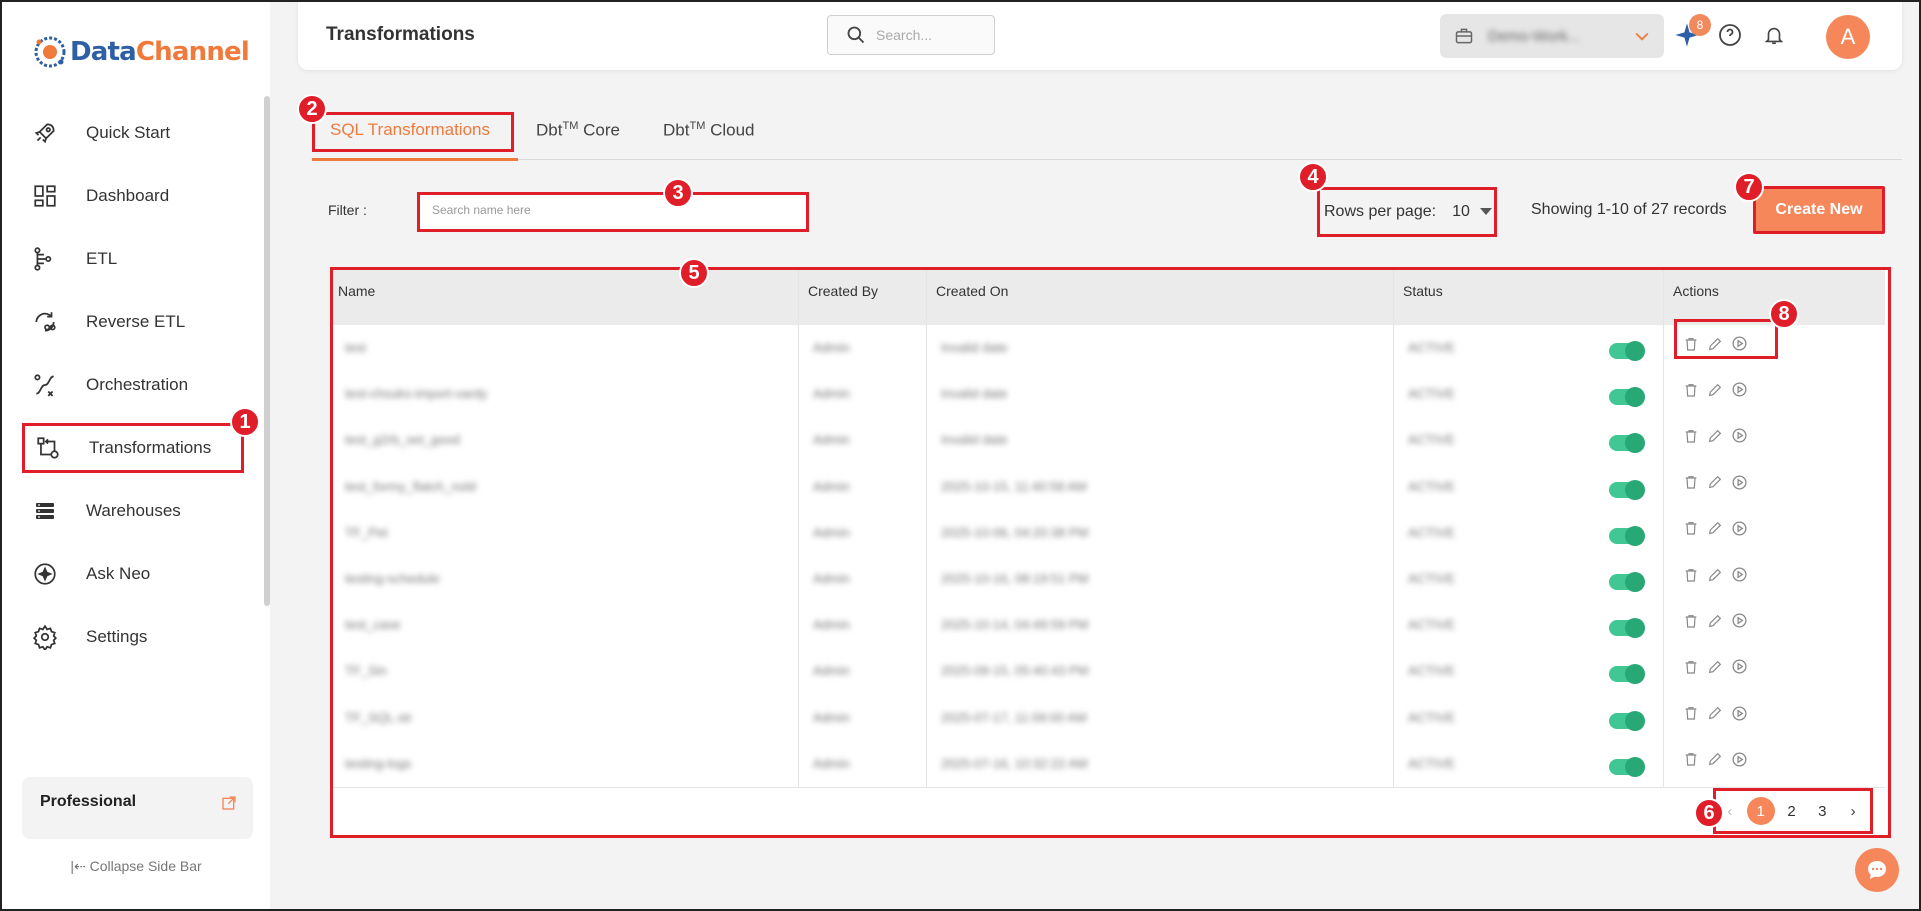  Describe the element at coordinates (133, 574) in the screenshot. I see `sidebar-item-ask-neo: Ask Neo` at that location.